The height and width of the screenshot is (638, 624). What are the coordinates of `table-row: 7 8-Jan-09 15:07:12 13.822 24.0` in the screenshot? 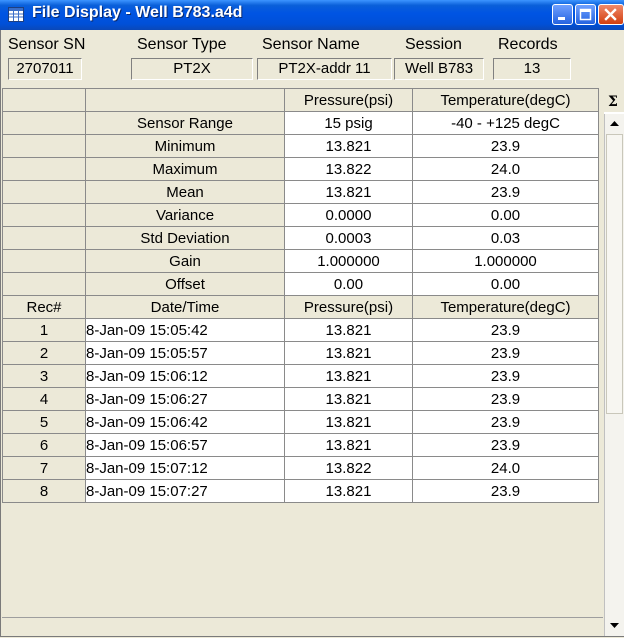 It's located at (300, 468).